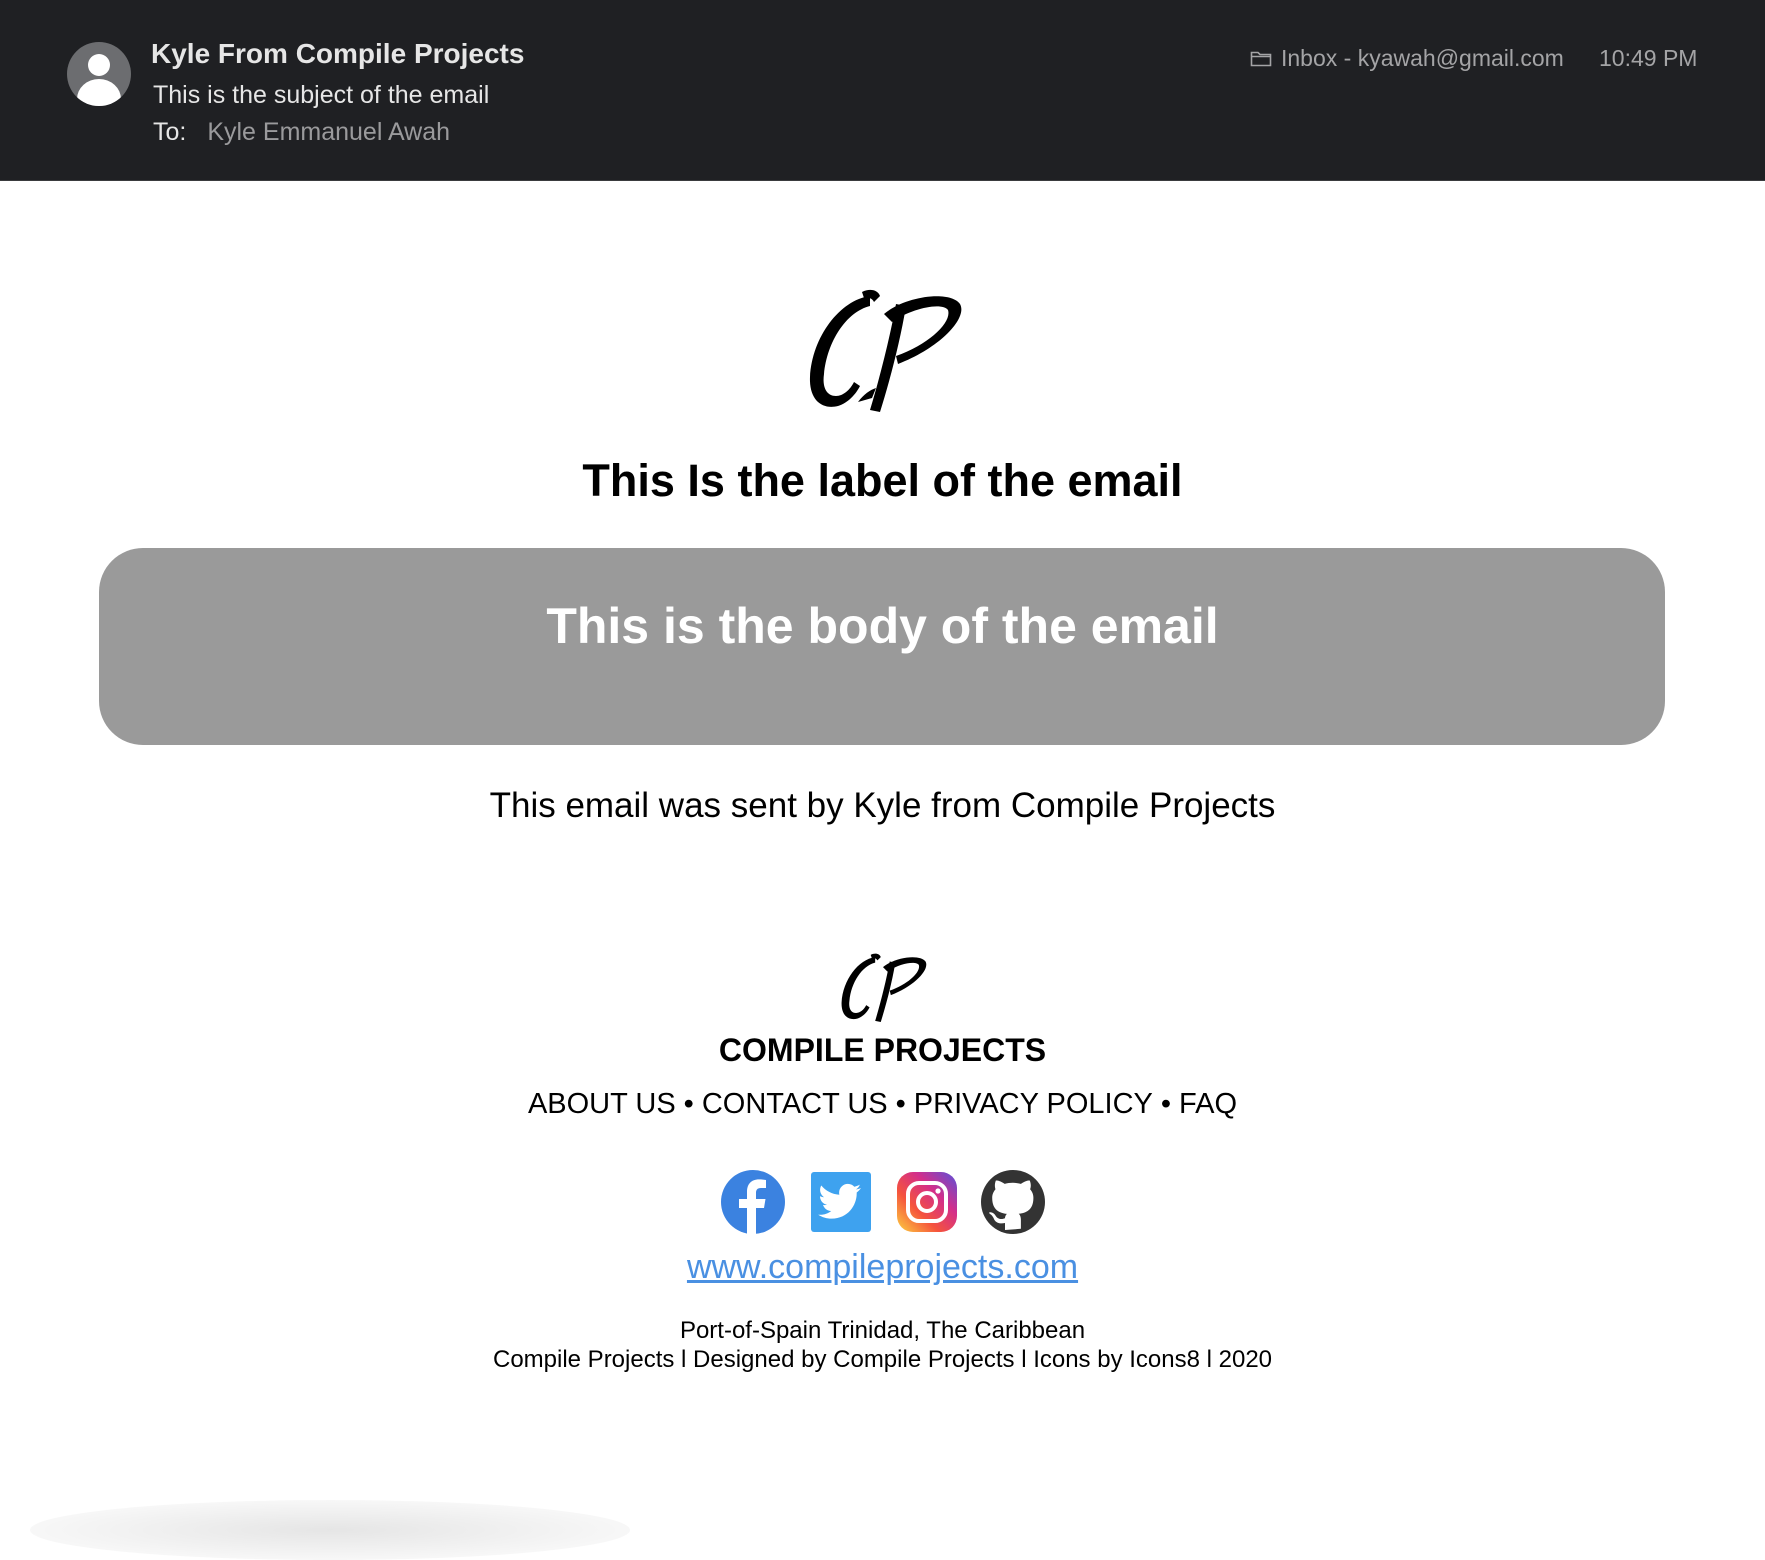  I want to click on nav-faq: FAQ, so click(1208, 1104).